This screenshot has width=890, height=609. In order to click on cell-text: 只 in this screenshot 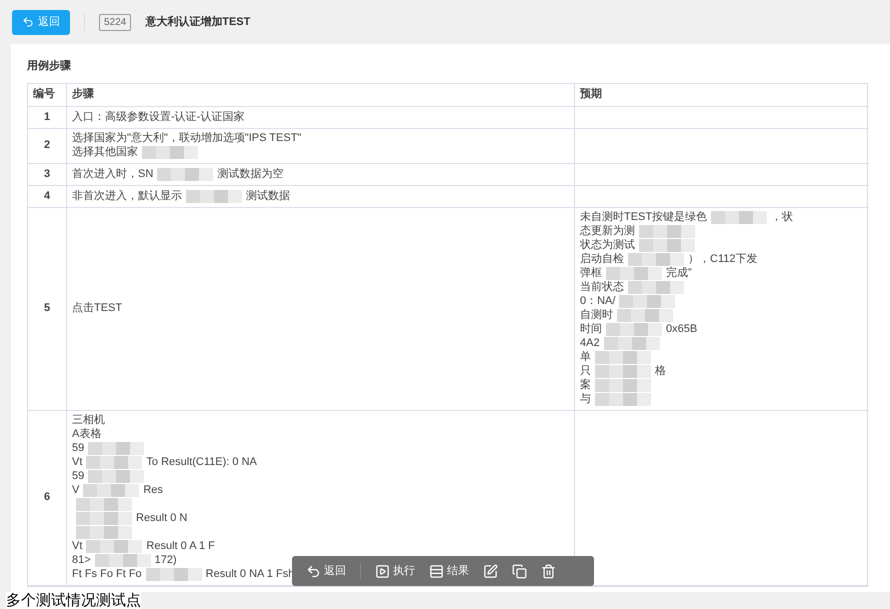, I will do `click(585, 371)`.